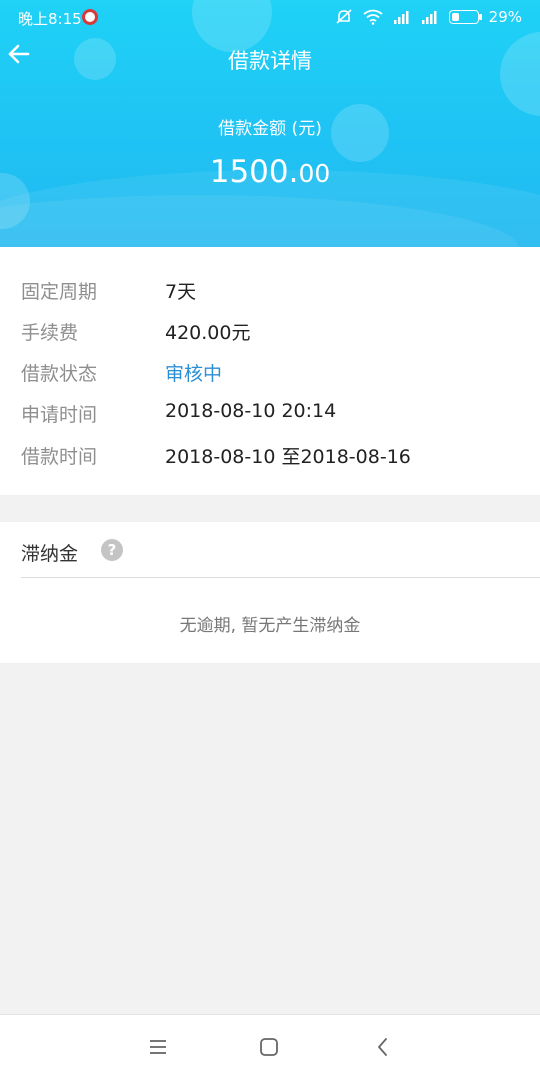 The image size is (540, 1080). What do you see at coordinates (59, 415) in the screenshot?
I see `detail-label: 申请时间` at bounding box center [59, 415].